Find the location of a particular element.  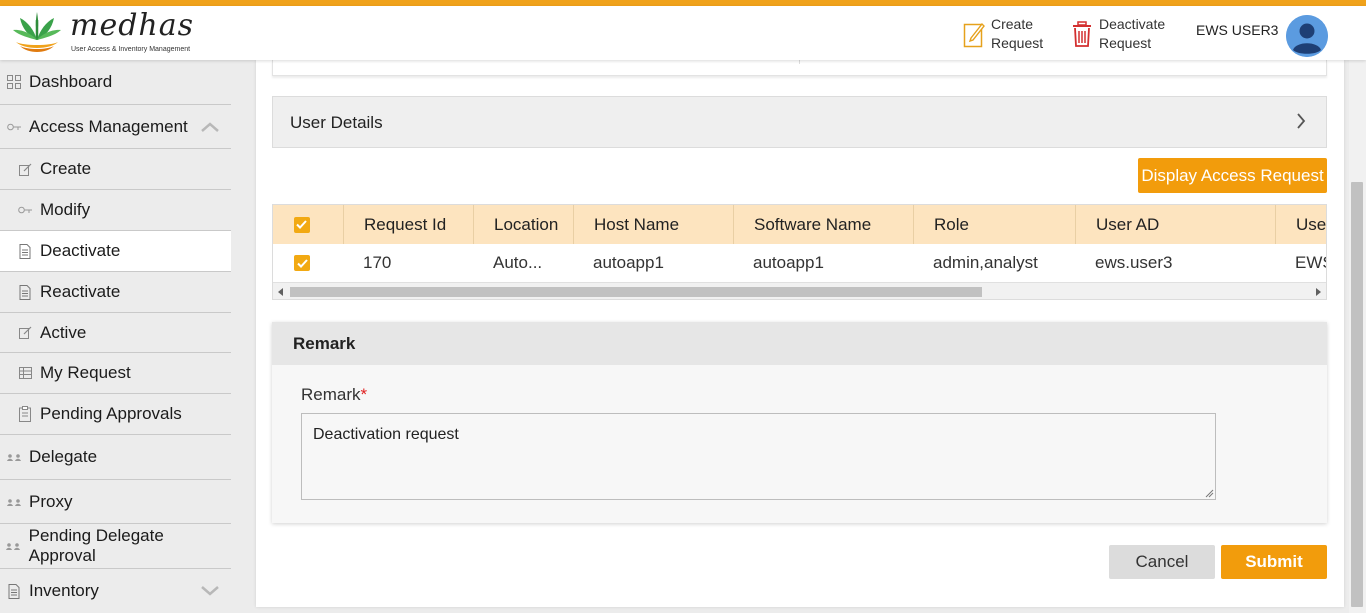

edit-note-icon is located at coordinates (974, 35).